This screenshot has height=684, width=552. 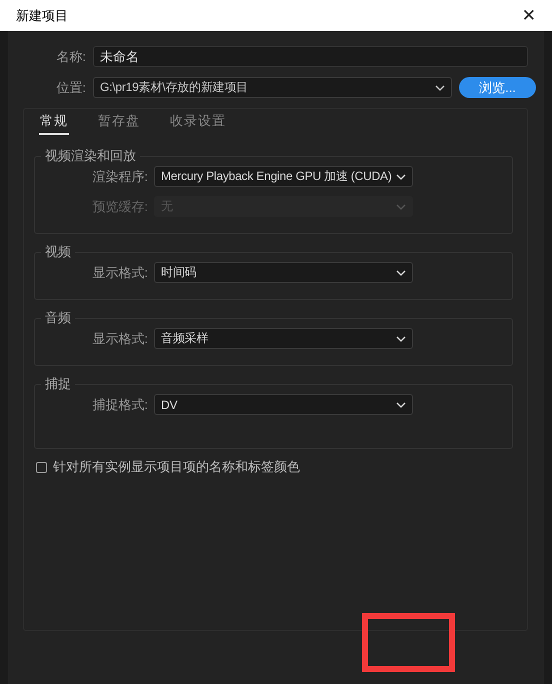 What do you see at coordinates (42, 15) in the screenshot?
I see `window-title: 新建项目` at bounding box center [42, 15].